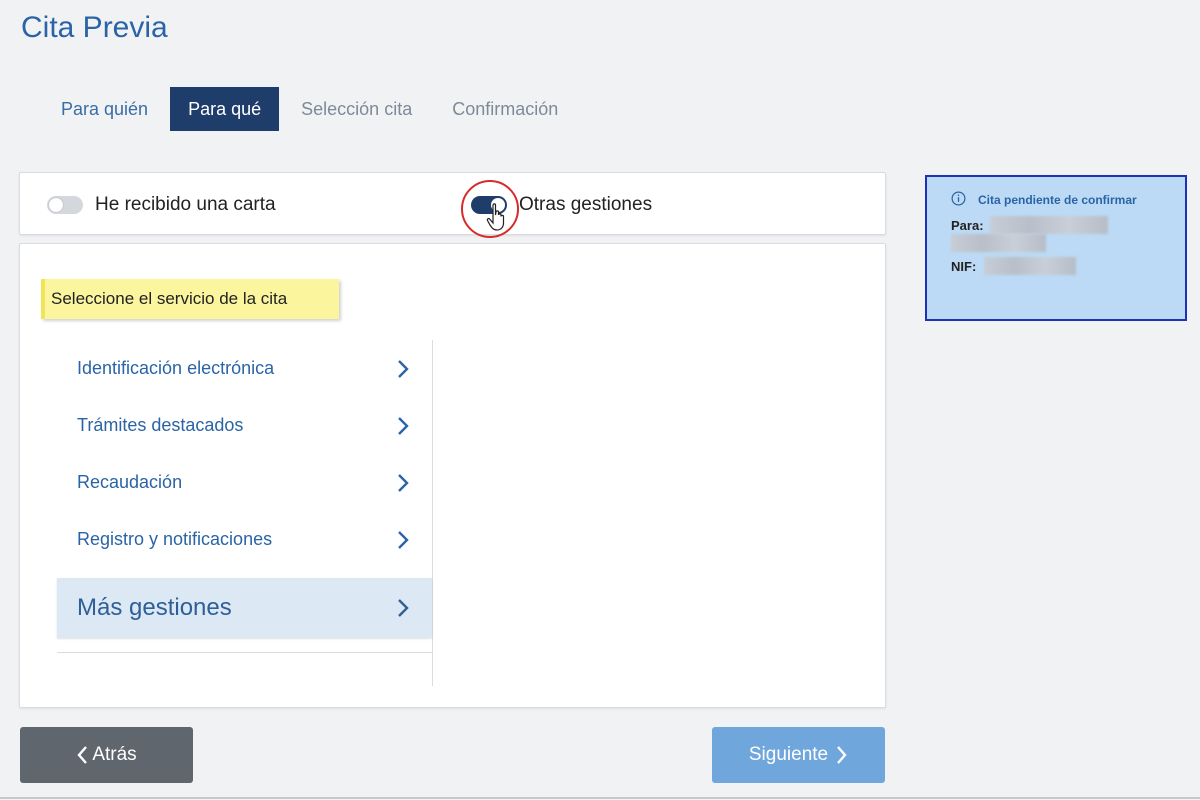 Image resolution: width=1200 pixels, height=800 pixels. I want to click on info-heading-text: Cita pendiente de confirmar, so click(1057, 200).